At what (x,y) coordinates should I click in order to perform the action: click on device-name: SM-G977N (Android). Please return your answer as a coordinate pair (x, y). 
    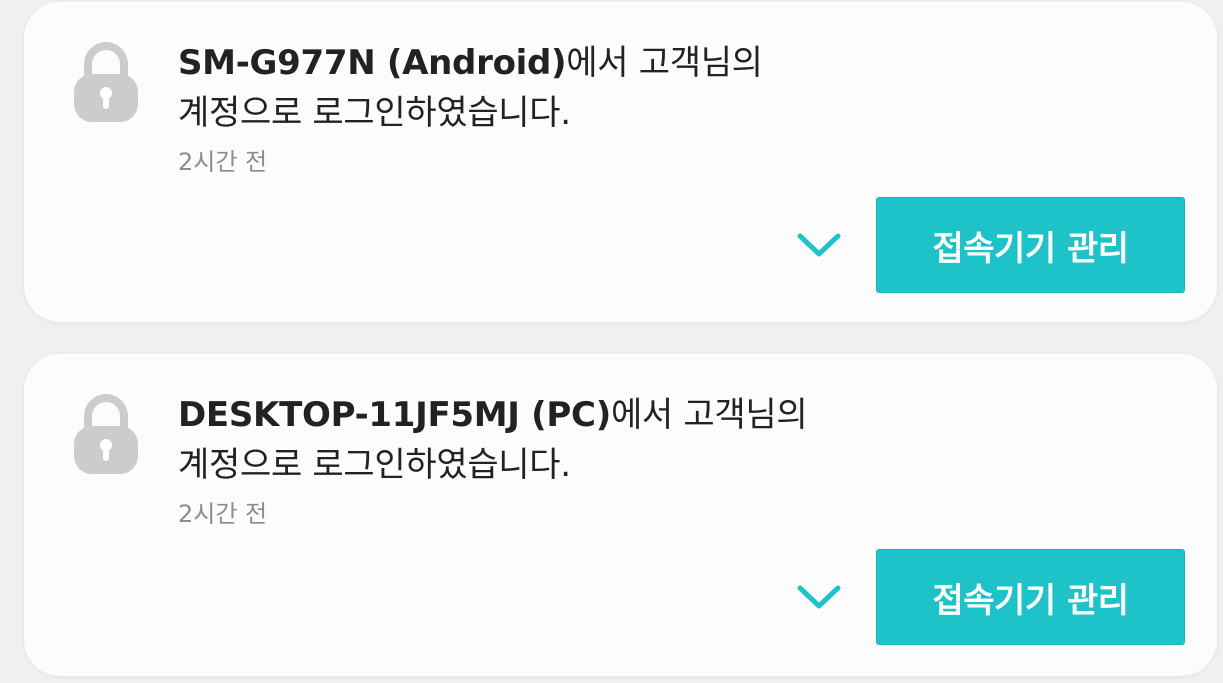
    Looking at the image, I should click on (372, 63).